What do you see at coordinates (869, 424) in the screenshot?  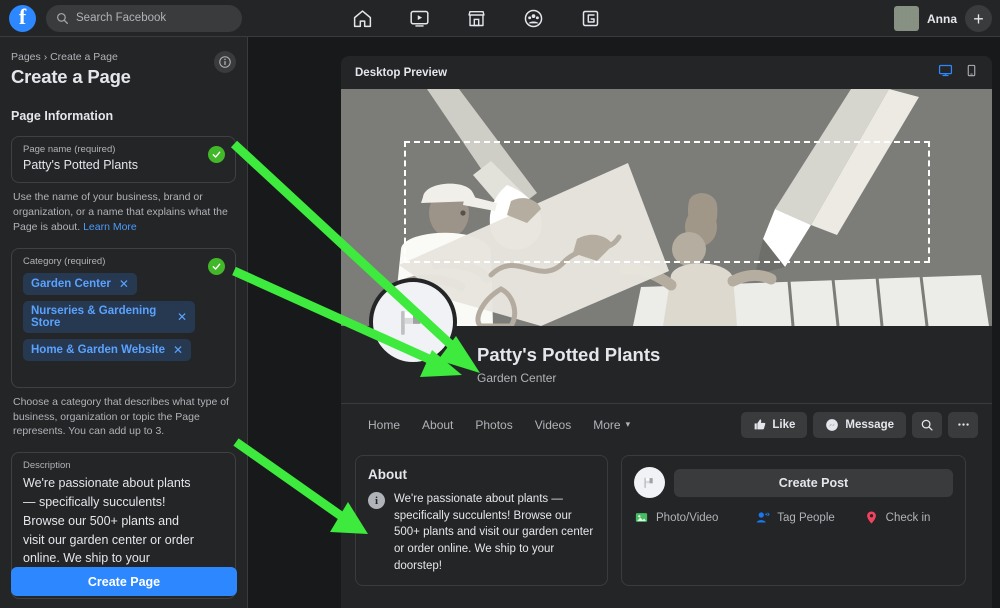 I see `message-button-label: Message` at bounding box center [869, 424].